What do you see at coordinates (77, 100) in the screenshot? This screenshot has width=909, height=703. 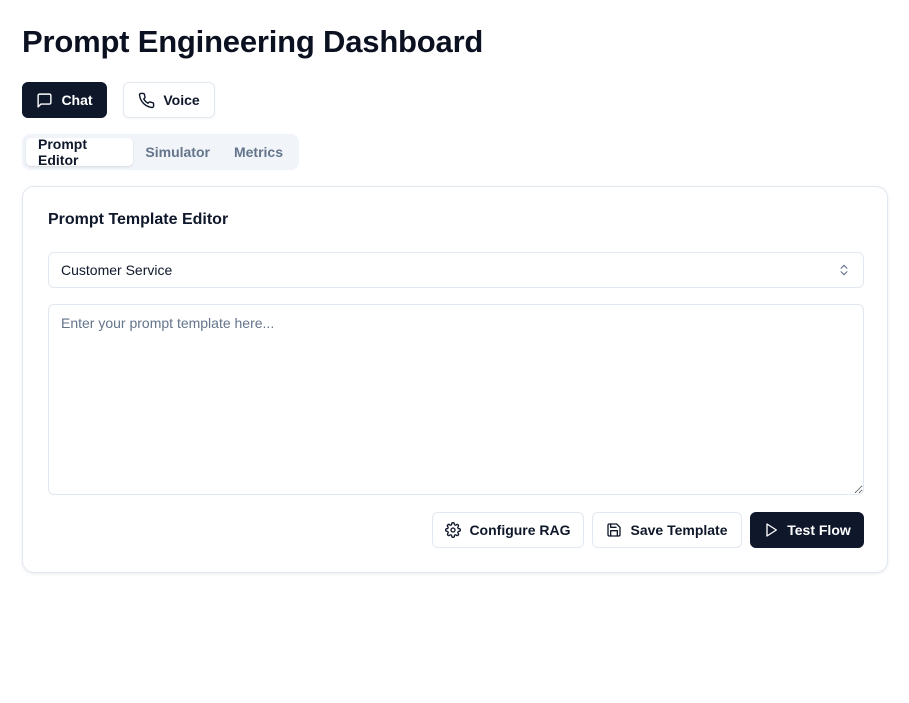 I see `chat-mode-label: Chat` at bounding box center [77, 100].